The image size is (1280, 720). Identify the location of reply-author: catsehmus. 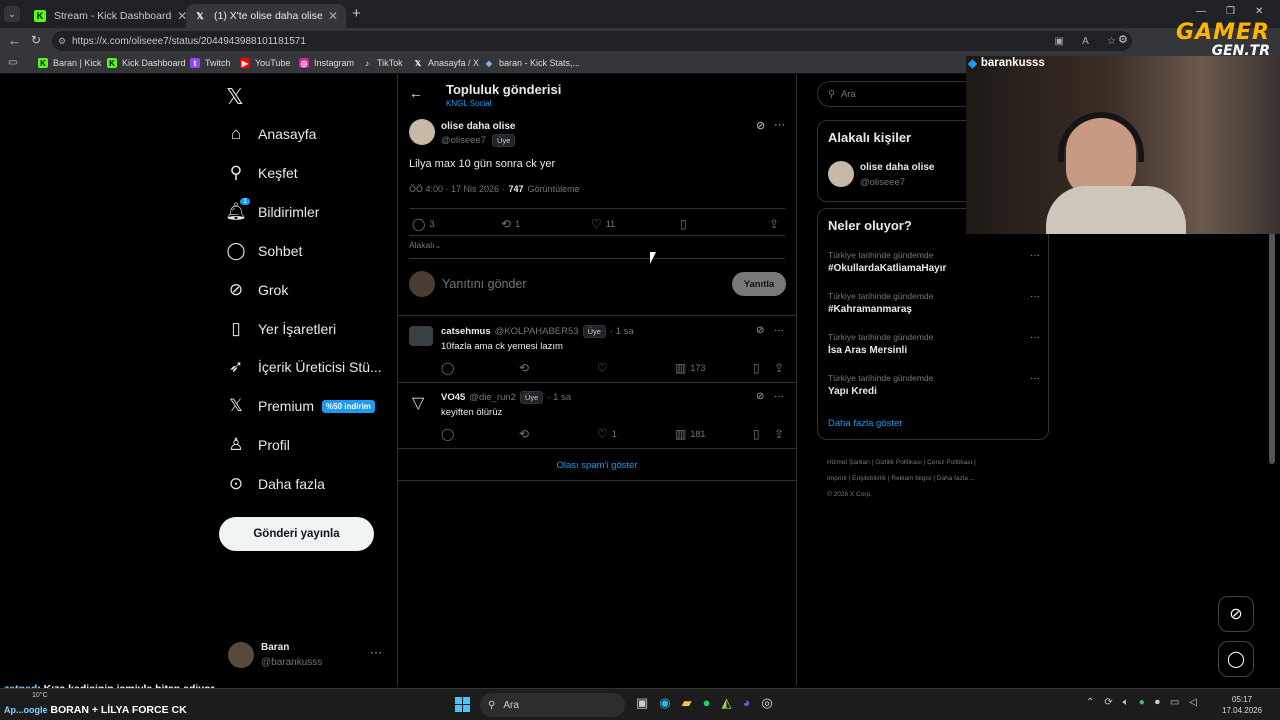
(466, 331).